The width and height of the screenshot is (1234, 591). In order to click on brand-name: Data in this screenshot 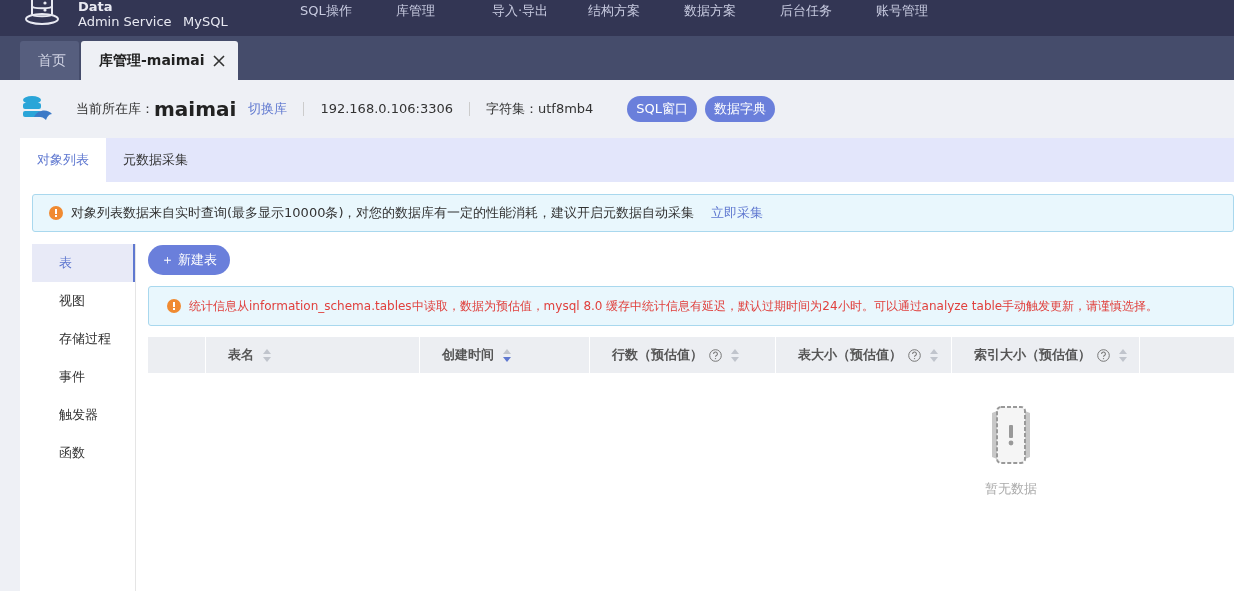, I will do `click(95, 6)`.